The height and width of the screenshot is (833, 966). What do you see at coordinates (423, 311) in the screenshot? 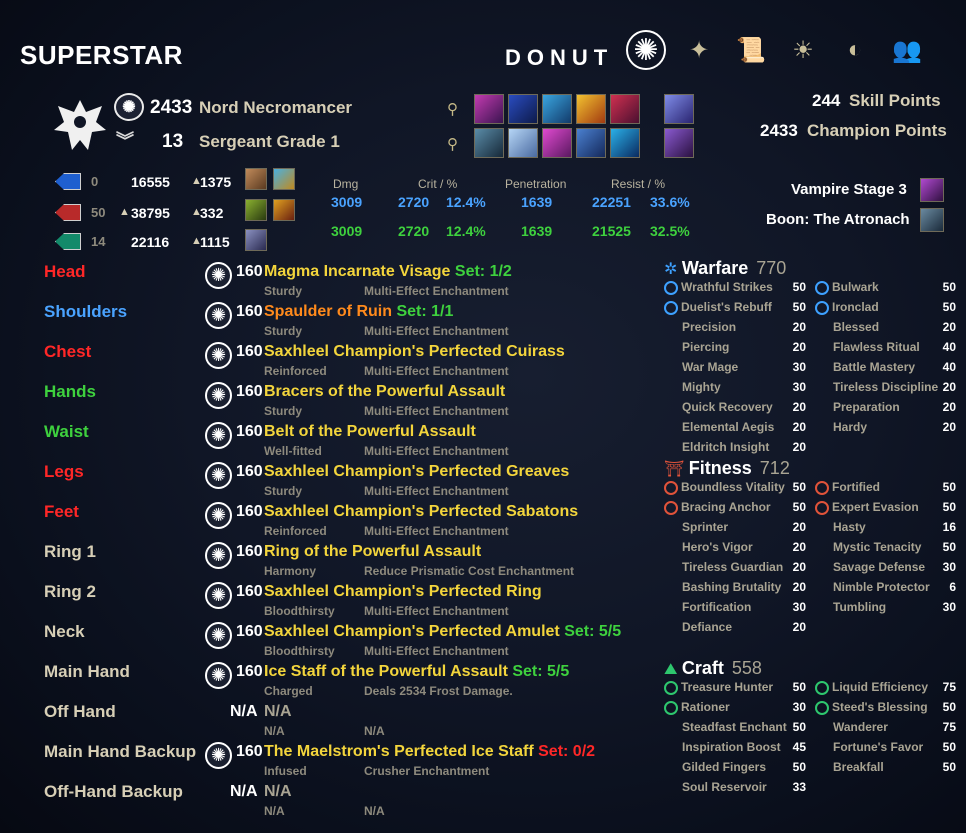
I see `set-count: Set: 1/1` at bounding box center [423, 311].